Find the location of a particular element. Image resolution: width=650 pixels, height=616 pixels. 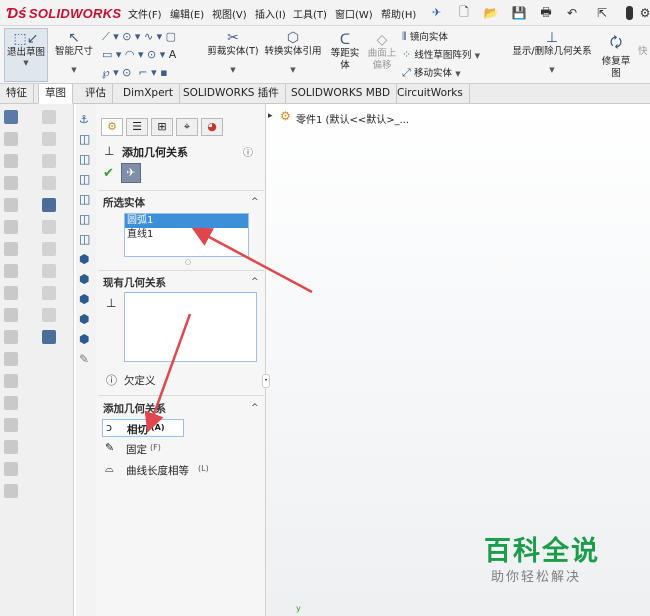

help-icon: ⓘ is located at coordinates (248, 151).